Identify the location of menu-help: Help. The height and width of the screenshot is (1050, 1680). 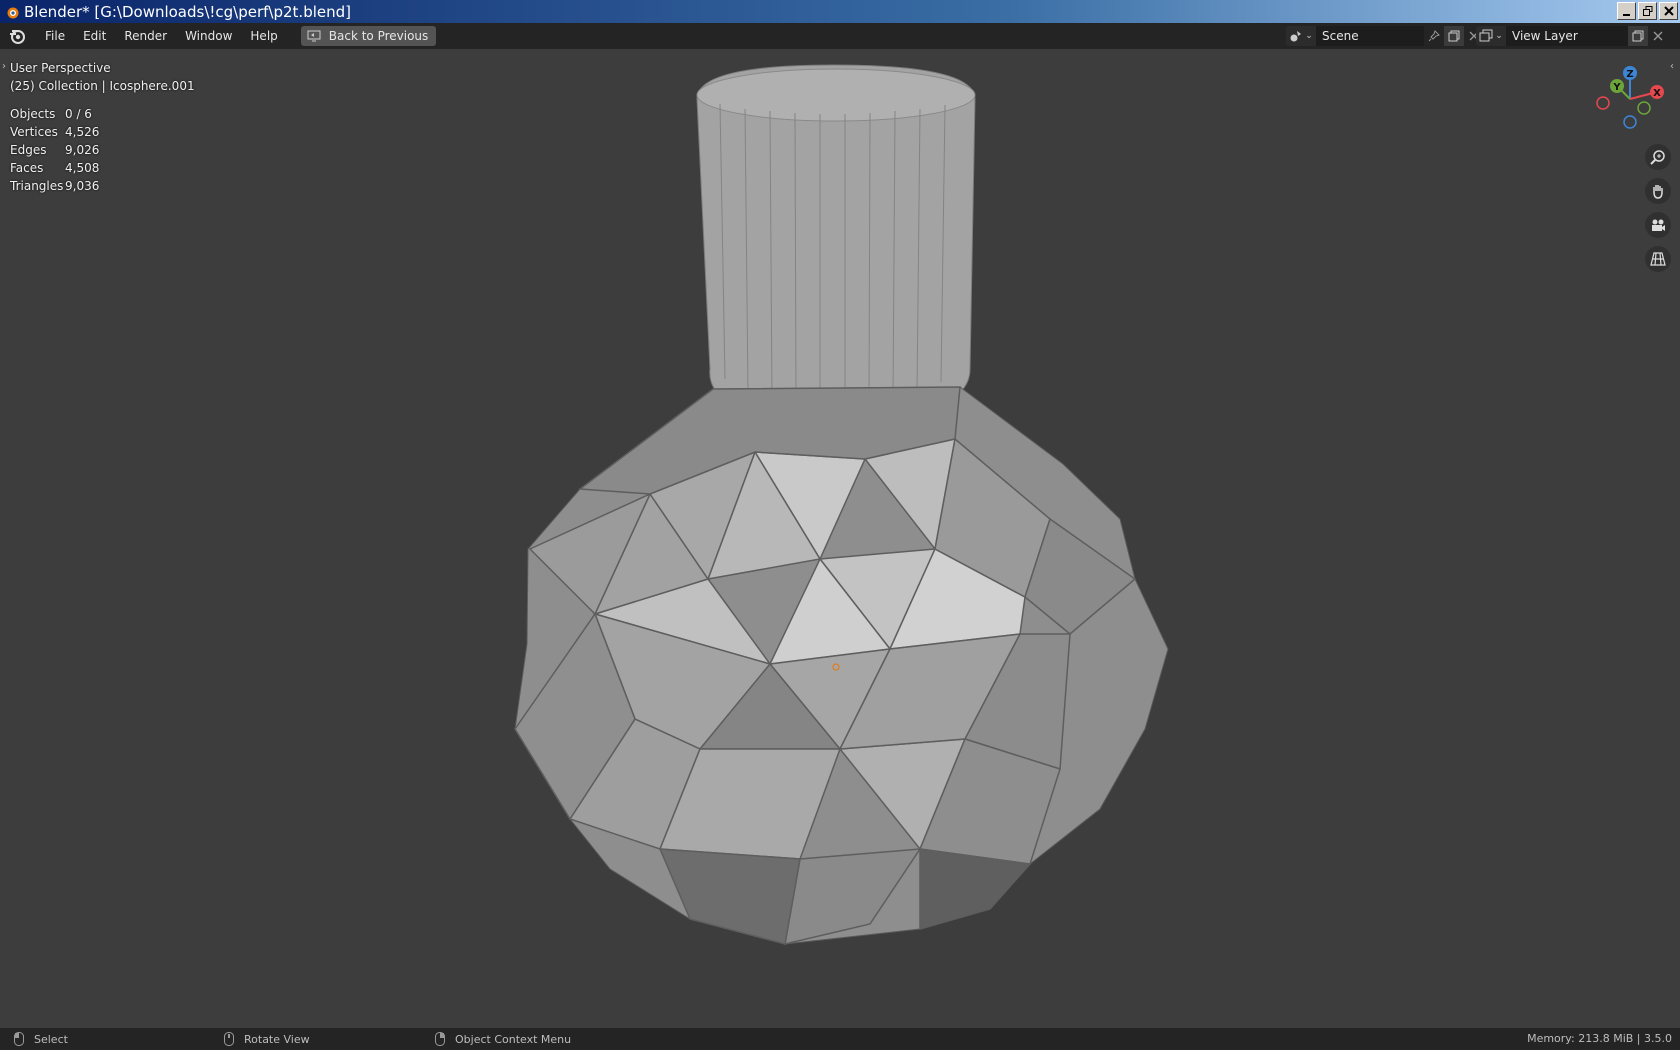
(263, 36).